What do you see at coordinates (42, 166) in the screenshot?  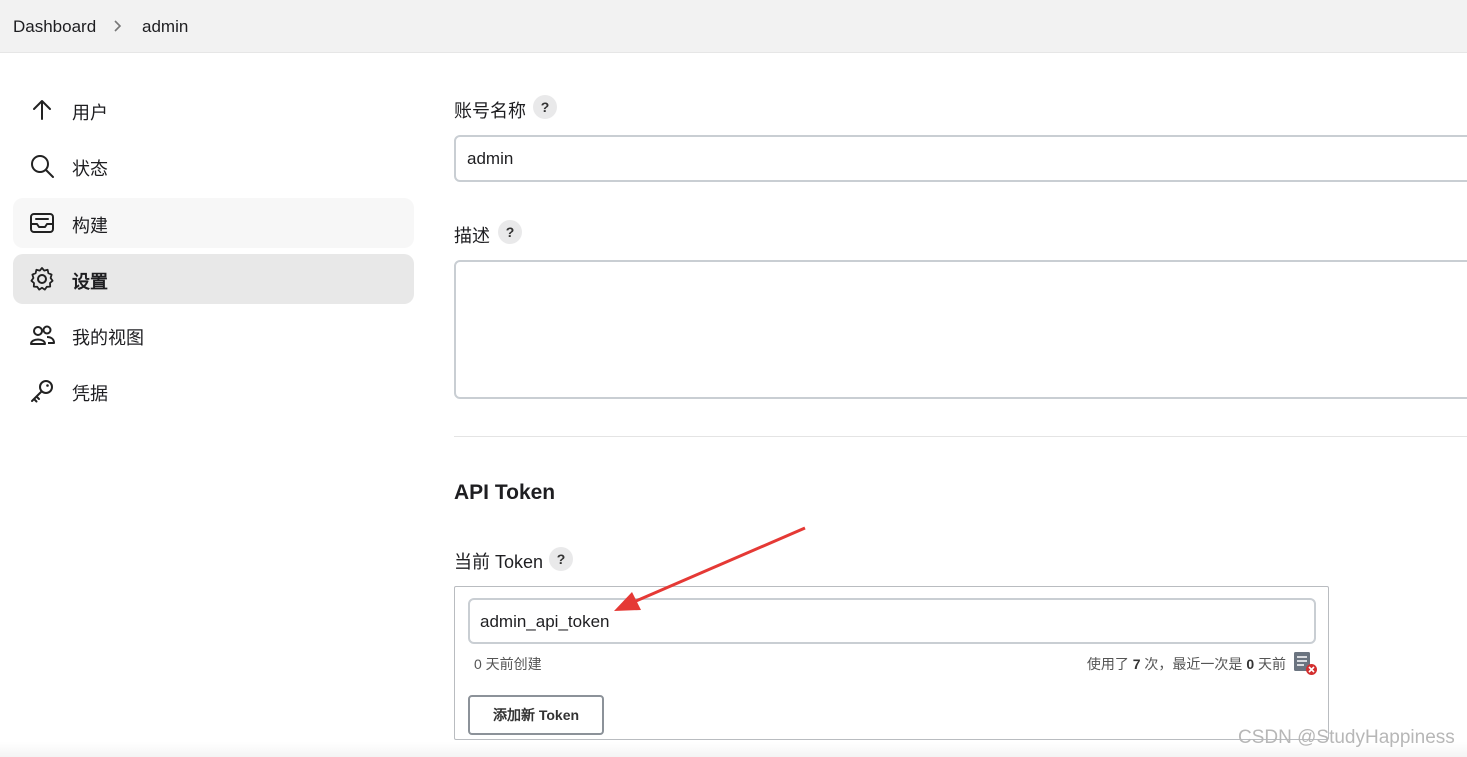 I see `search-icon` at bounding box center [42, 166].